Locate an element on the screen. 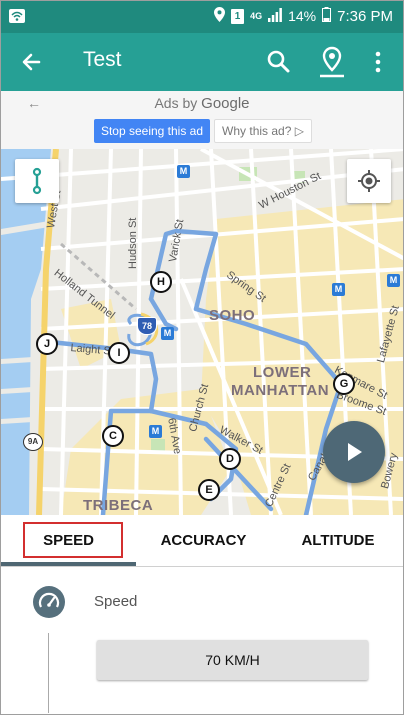  location-pin-icon is located at coordinates (332, 62).